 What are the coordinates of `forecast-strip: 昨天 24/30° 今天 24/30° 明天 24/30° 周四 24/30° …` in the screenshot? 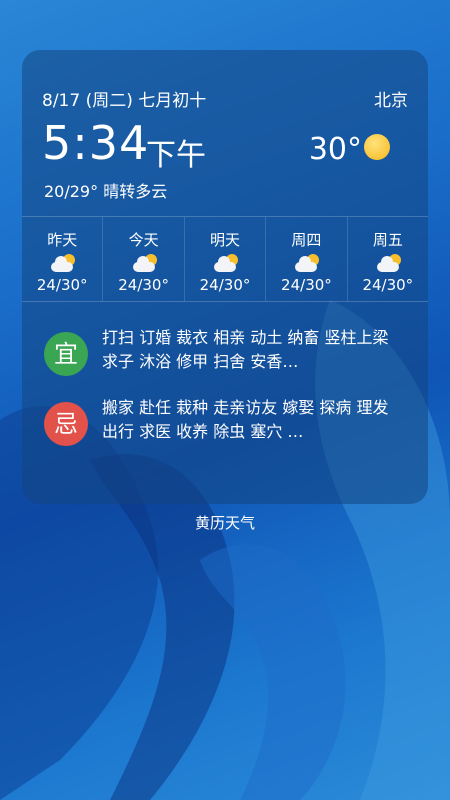 It's located at (225, 259).